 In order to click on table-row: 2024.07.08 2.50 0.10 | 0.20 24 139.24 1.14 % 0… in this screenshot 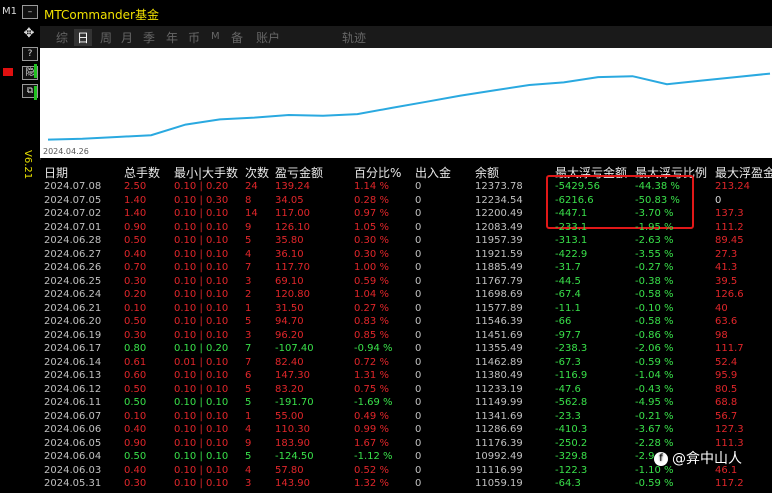, I will do `click(406, 187)`.